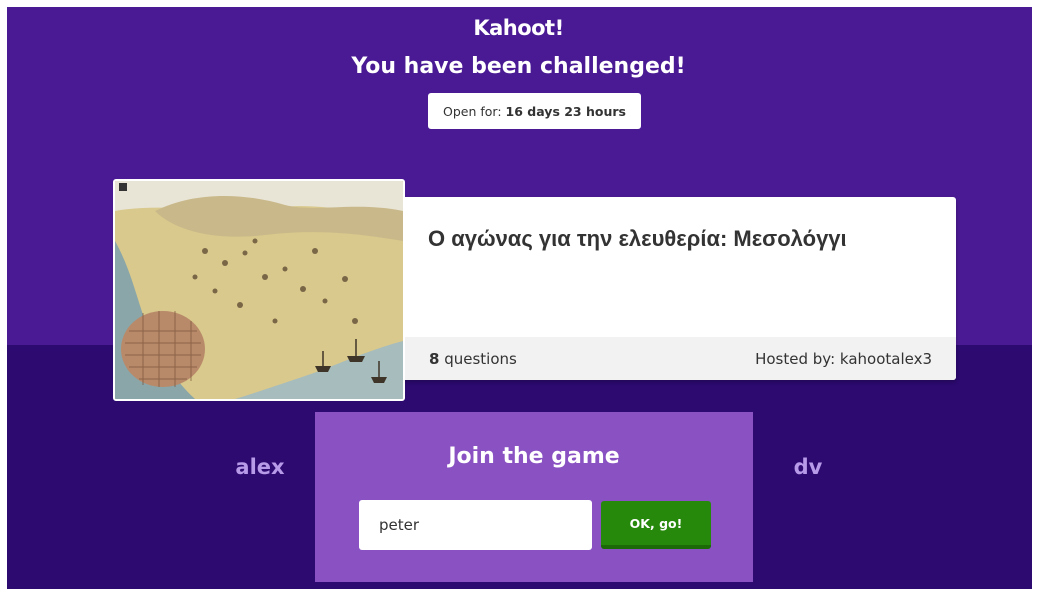 The image size is (1037, 589). What do you see at coordinates (843, 359) in the screenshot?
I see `hosted-by: Hosted by: kahootalex3` at bounding box center [843, 359].